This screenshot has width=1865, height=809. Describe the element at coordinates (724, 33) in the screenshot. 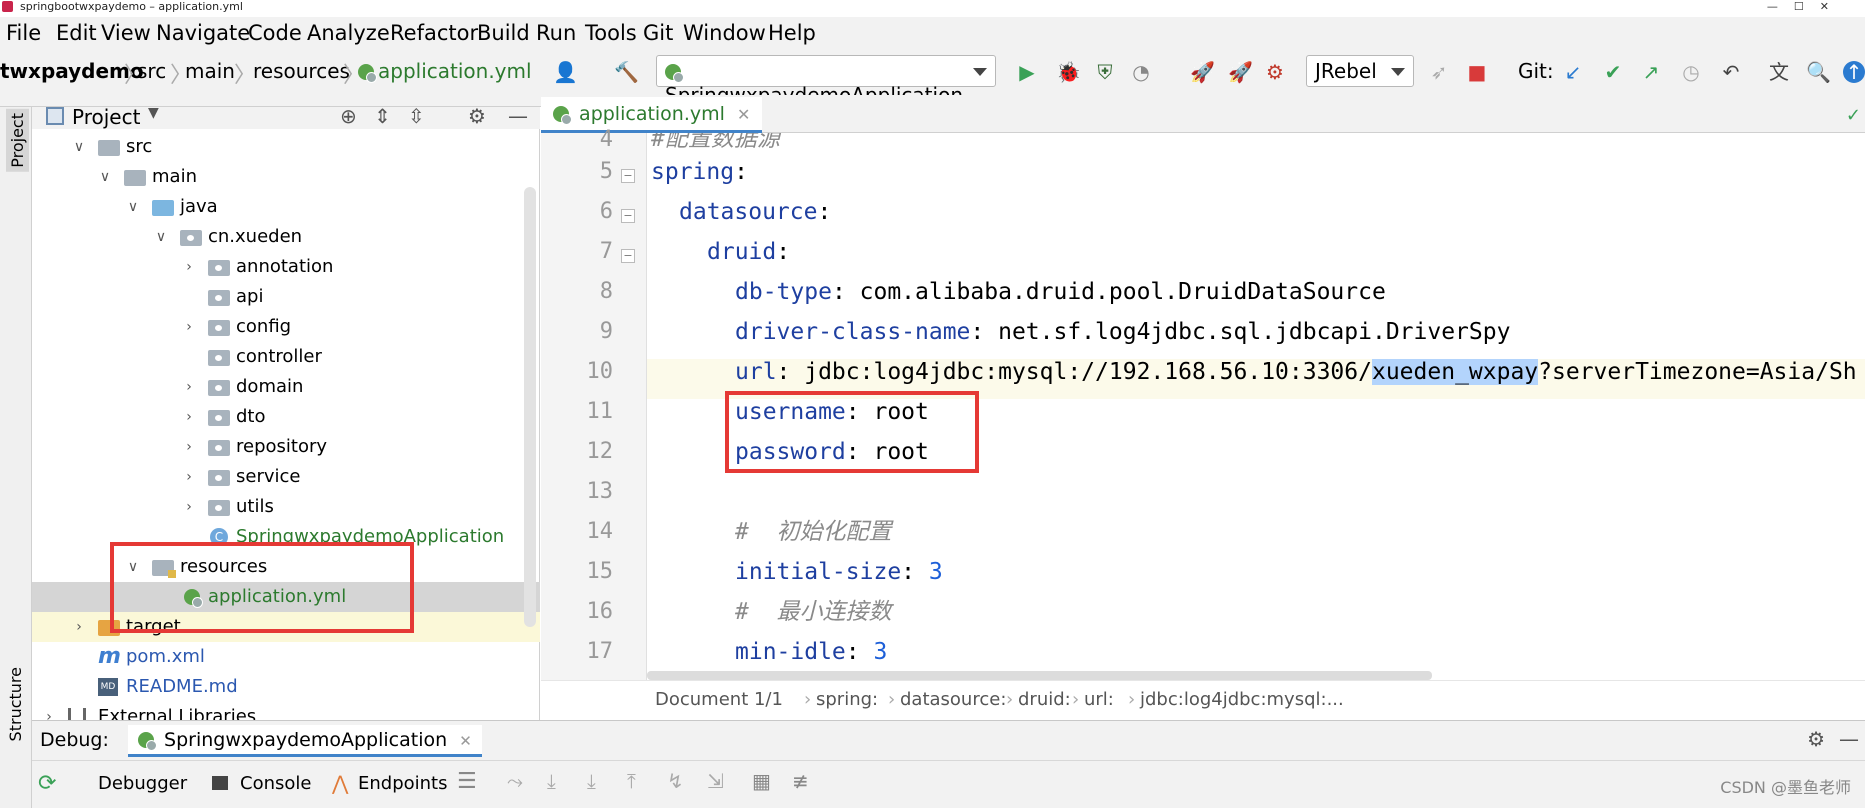

I see `menu-window: Window` at that location.